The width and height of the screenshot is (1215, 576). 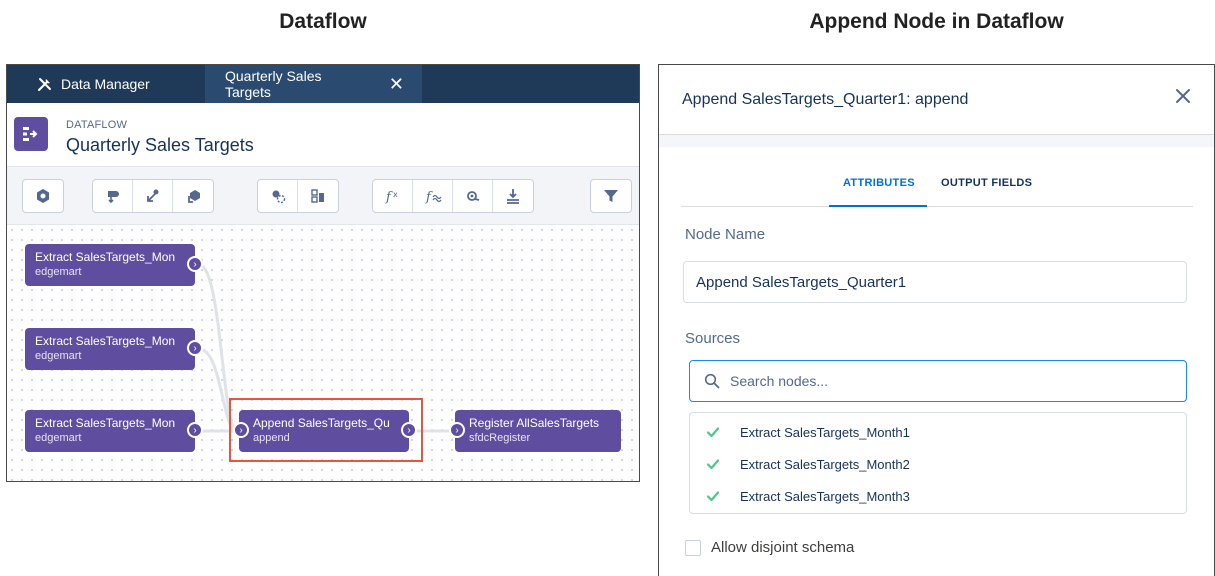 I want to click on augment-button, so click(x=318, y=196).